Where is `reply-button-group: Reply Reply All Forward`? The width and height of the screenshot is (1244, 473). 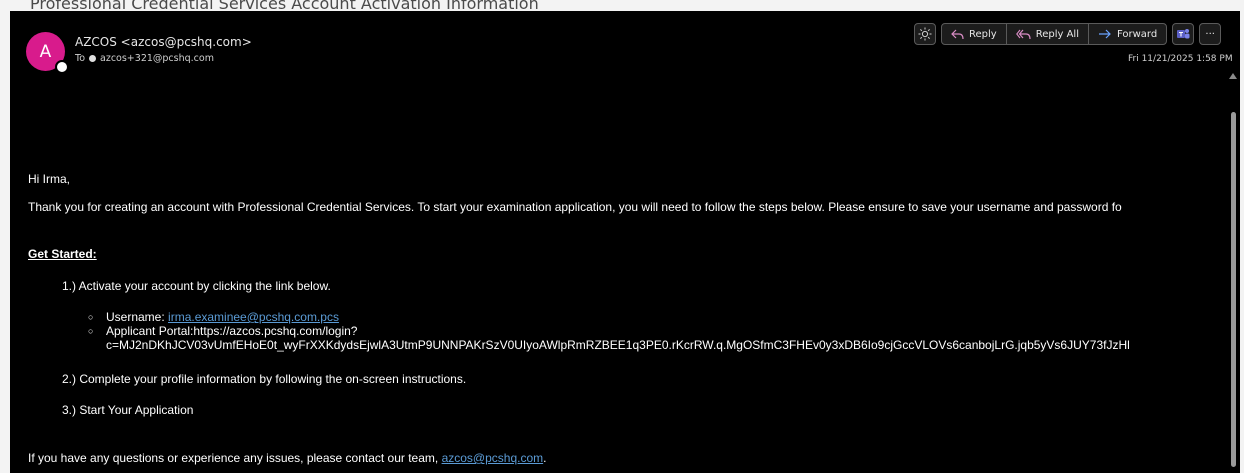
reply-button-group: Reply Reply All Forward is located at coordinates (1054, 34).